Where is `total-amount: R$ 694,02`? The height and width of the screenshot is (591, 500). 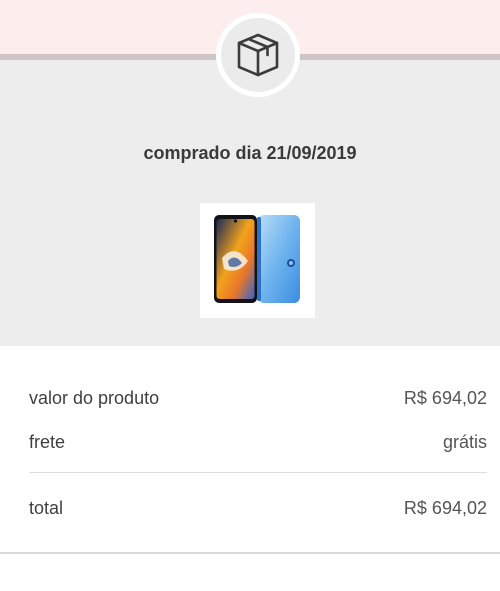
total-amount: R$ 694,02 is located at coordinates (445, 507).